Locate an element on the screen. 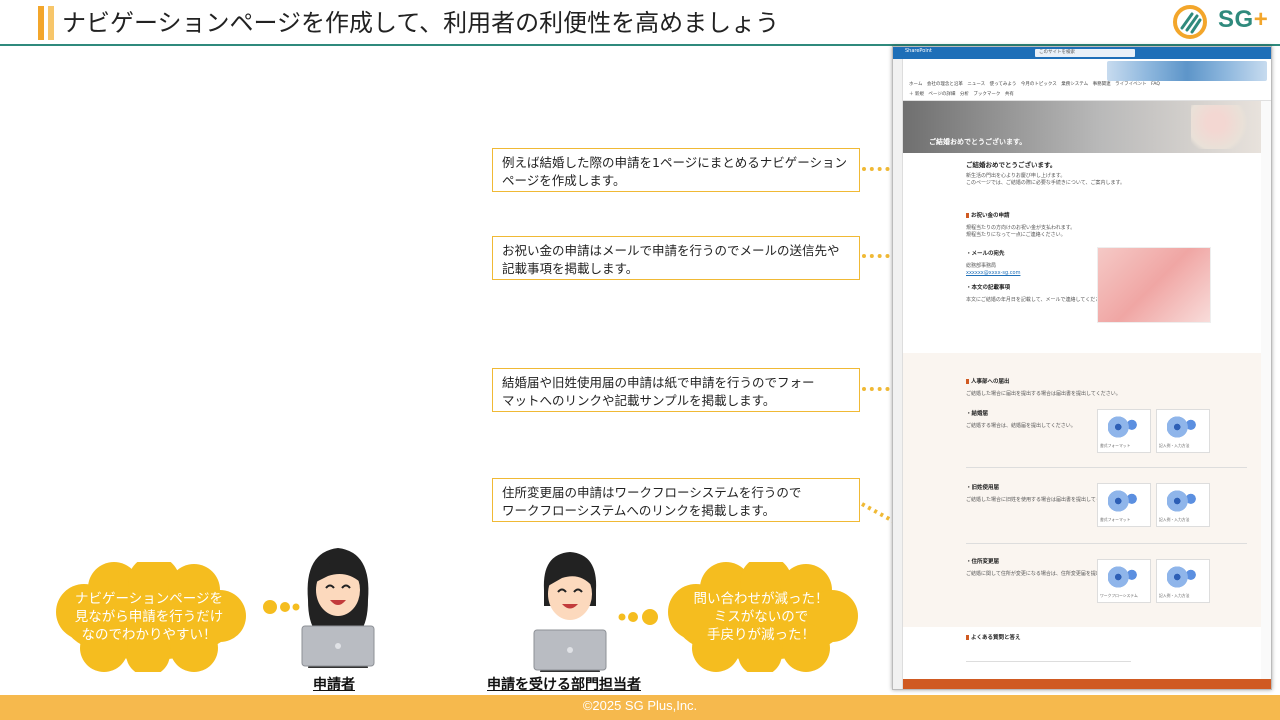  staff-woman-icon is located at coordinates (570, 612).